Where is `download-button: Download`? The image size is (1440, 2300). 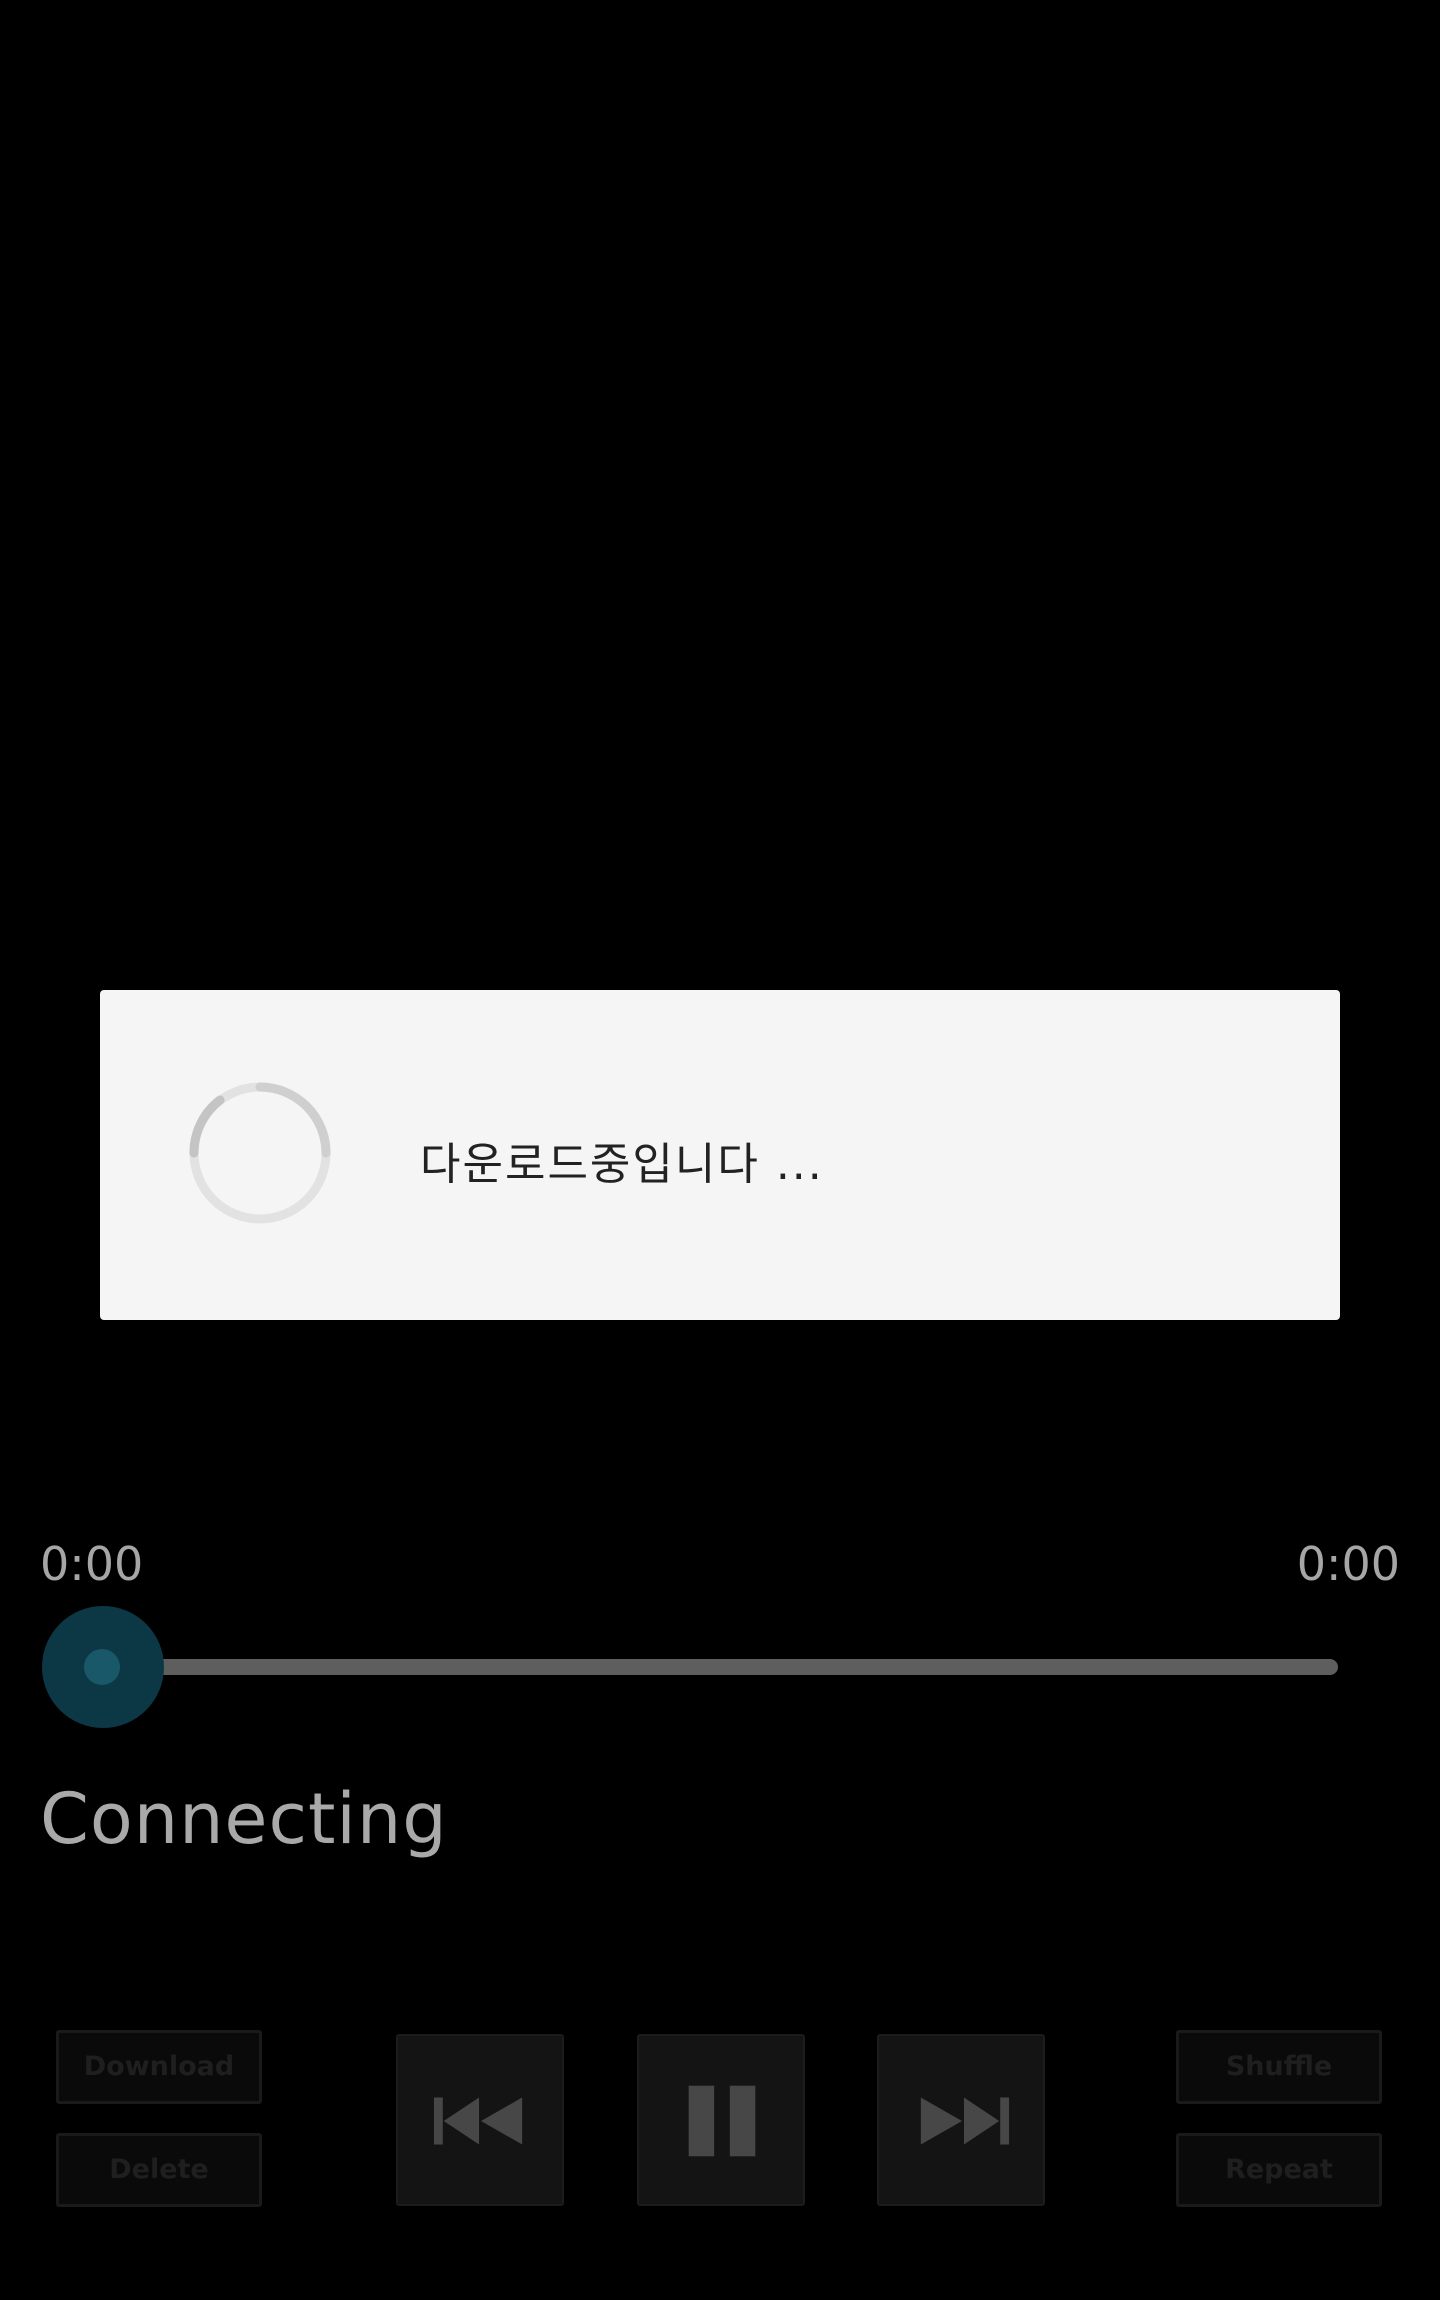 download-button: Download is located at coordinates (159, 2067).